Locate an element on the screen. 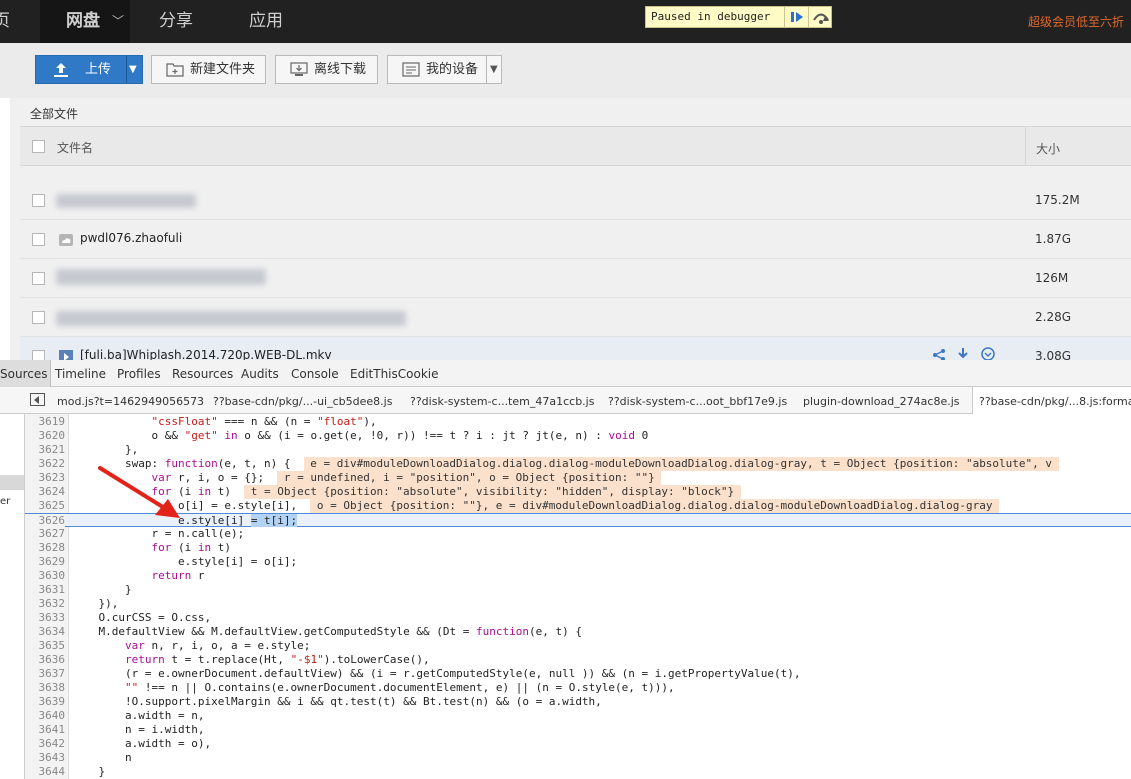 The width and height of the screenshot is (1131, 779). line-number: 3624 is located at coordinates (45, 492).